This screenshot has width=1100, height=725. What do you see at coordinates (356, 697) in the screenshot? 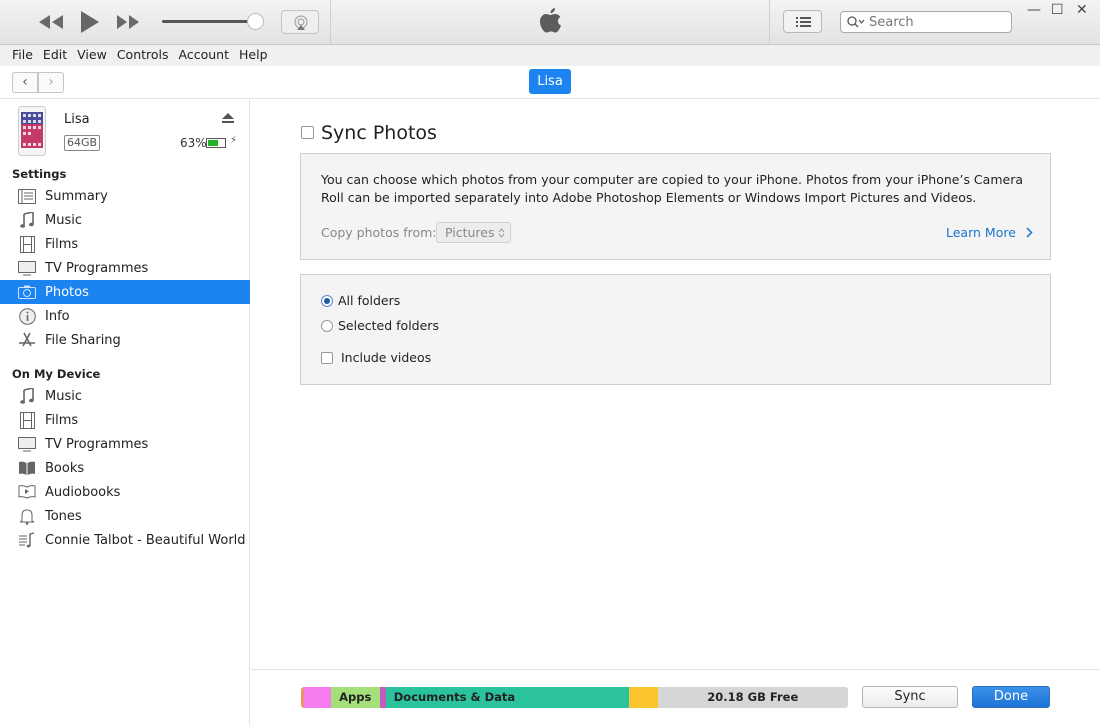
I see `storage-segment-apps: Apps` at bounding box center [356, 697].